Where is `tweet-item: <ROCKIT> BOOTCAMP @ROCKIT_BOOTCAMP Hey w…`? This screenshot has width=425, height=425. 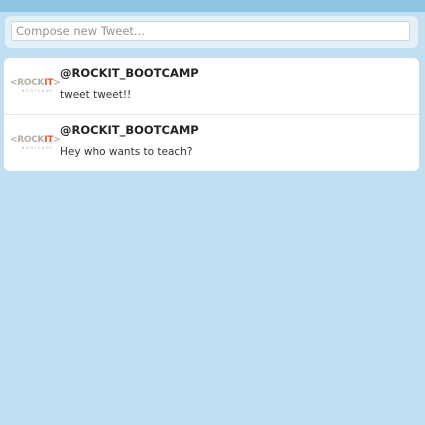 tweet-item: <ROCKIT> BOOTCAMP @ROCKIT_BOOTCAMP Hey w… is located at coordinates (211, 143).